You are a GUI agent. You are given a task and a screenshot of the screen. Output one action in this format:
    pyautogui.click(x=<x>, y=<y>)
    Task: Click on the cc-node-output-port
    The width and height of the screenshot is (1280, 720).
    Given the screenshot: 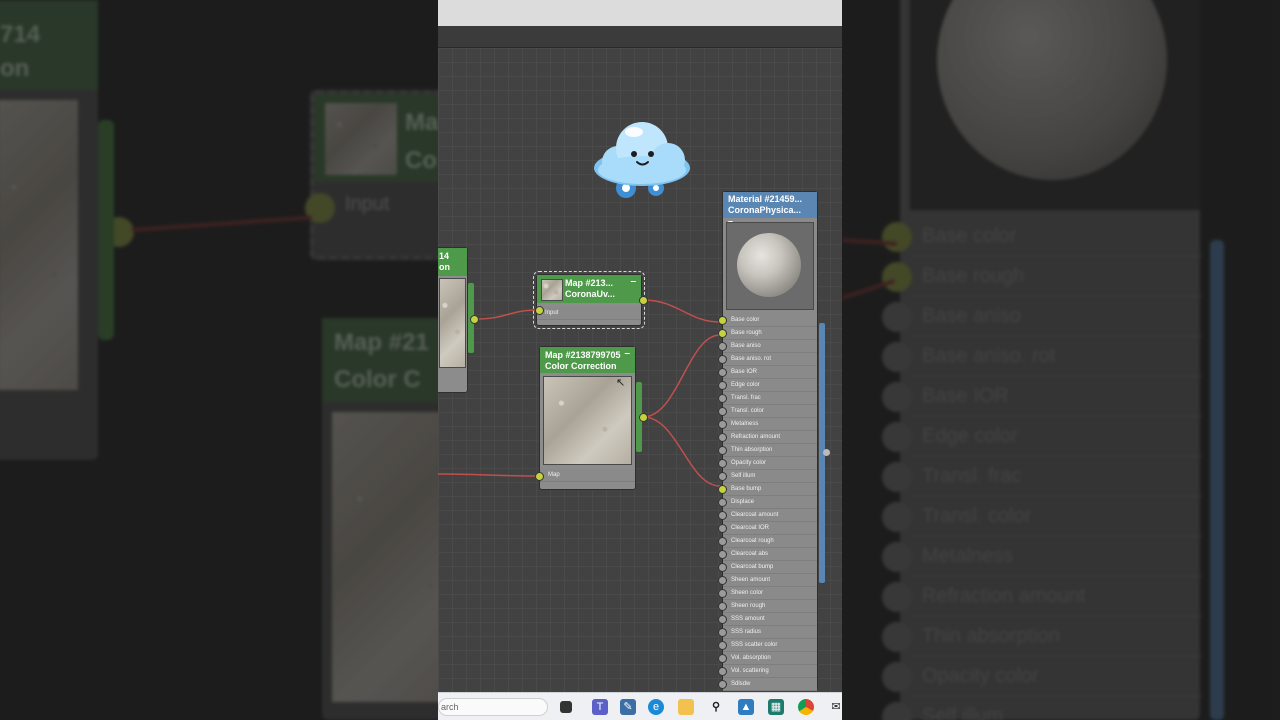 What is the action you would take?
    pyautogui.click(x=643, y=417)
    